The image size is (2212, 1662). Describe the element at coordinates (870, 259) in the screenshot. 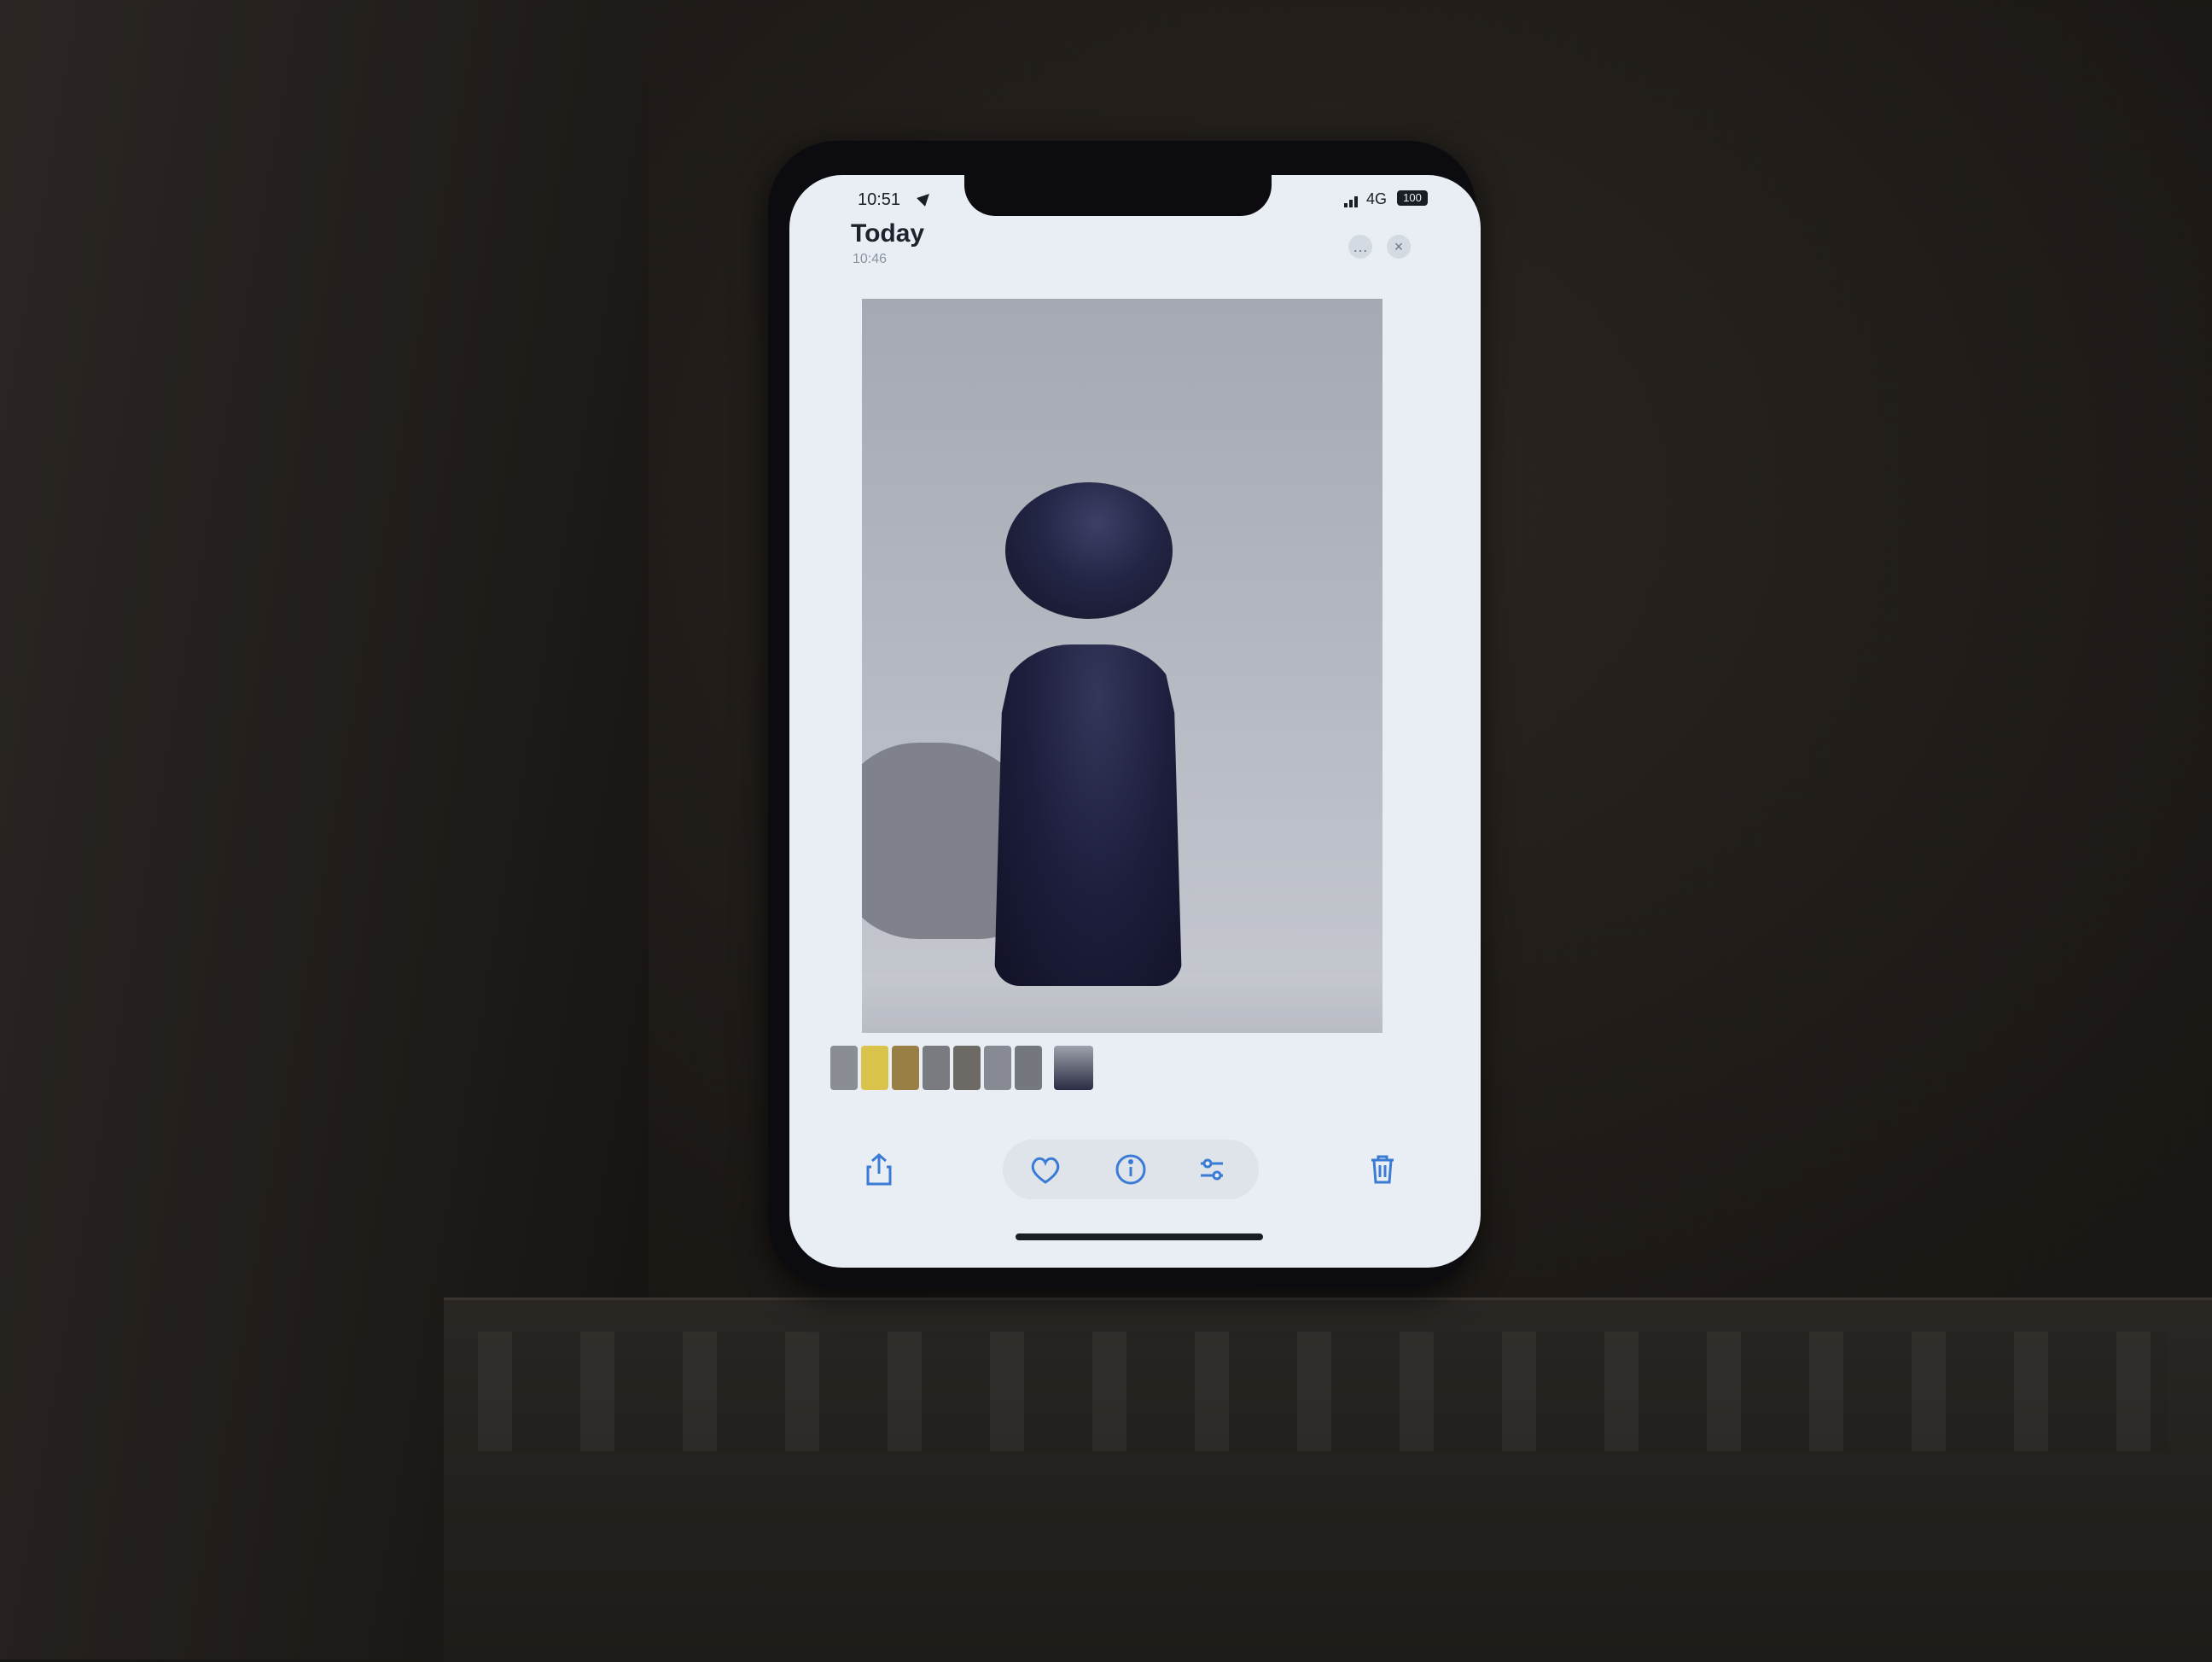

I see `page-subtitle: 10:46` at that location.